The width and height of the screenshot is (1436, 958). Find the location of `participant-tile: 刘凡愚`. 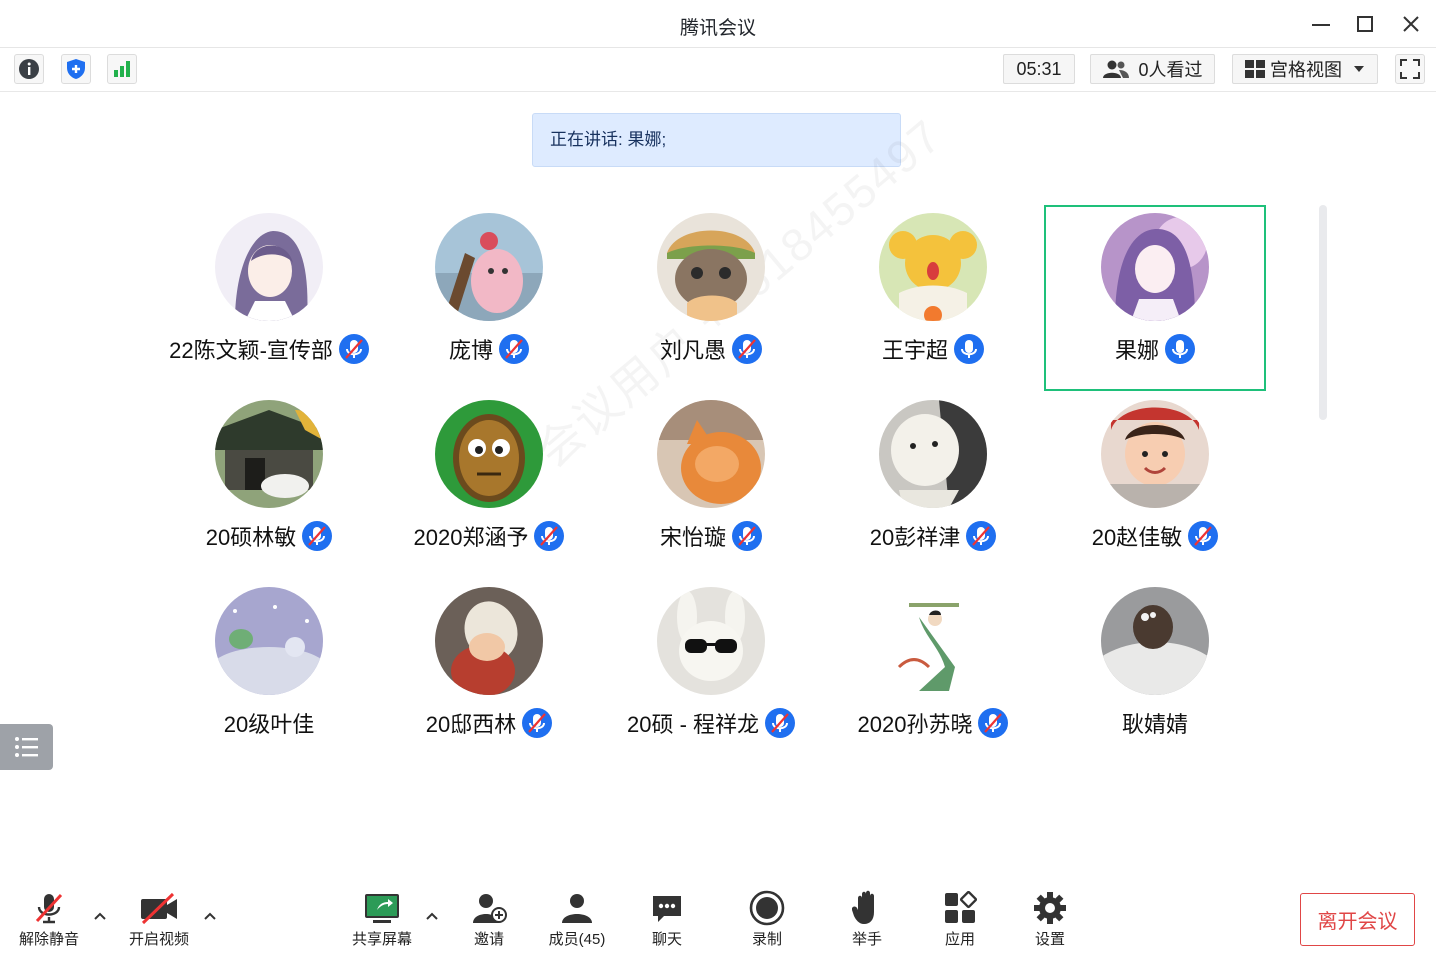

participant-tile: 刘凡愚 is located at coordinates (711, 298).